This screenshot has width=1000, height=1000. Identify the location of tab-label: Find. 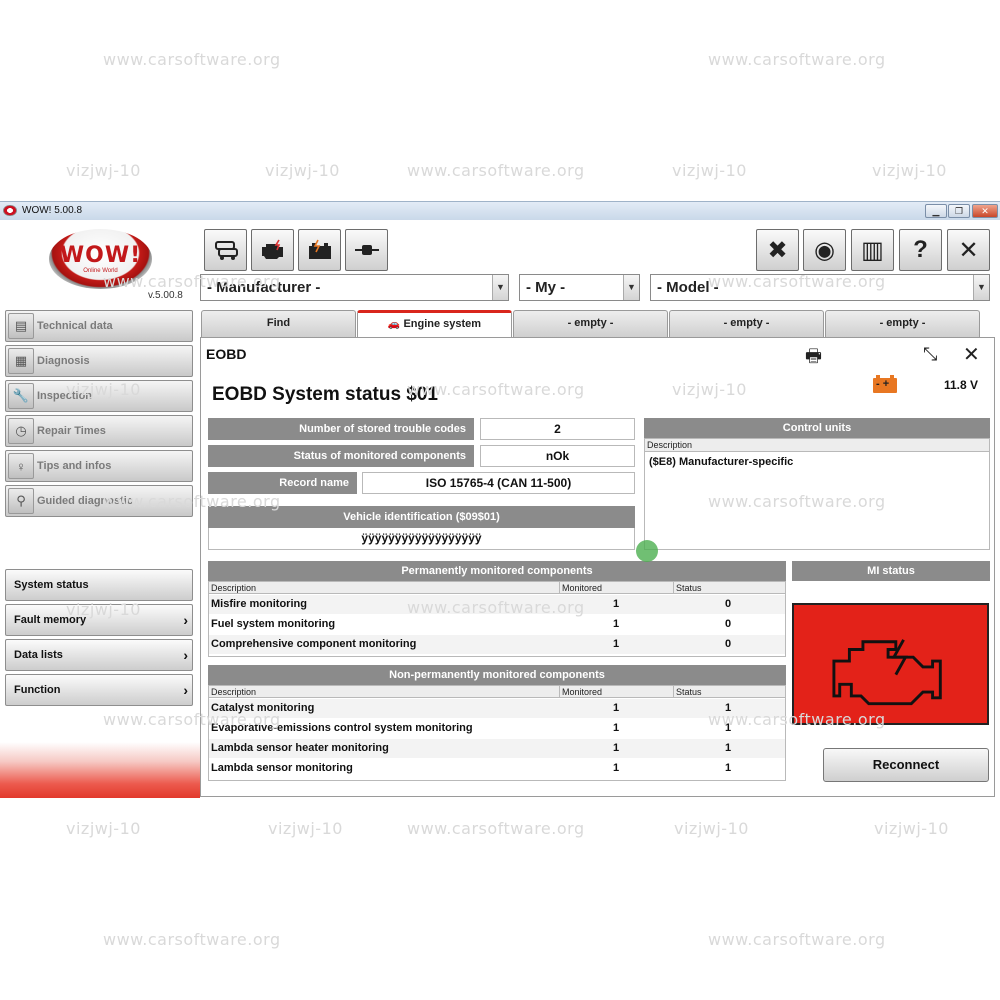
(278, 323).